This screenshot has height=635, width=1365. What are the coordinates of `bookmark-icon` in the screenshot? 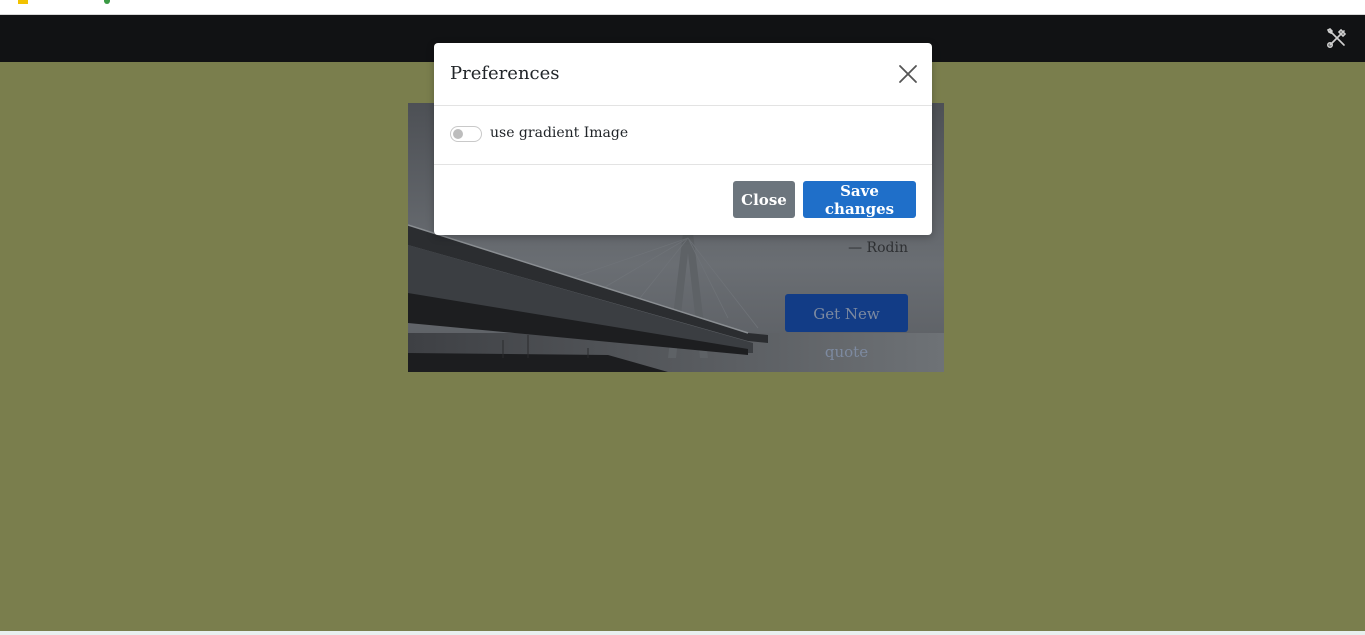 It's located at (23, 2).